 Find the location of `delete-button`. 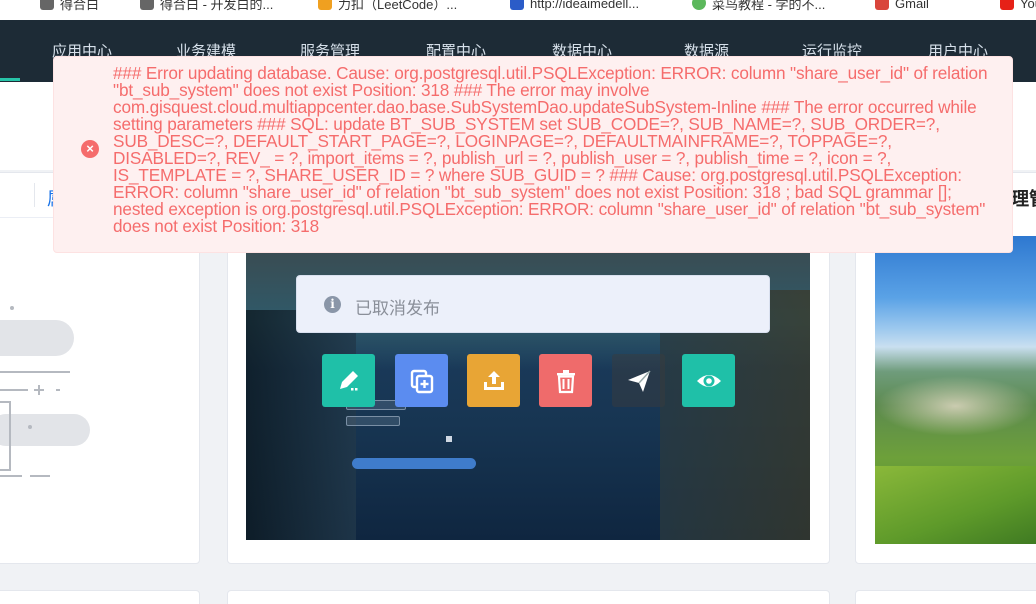

delete-button is located at coordinates (565, 380).